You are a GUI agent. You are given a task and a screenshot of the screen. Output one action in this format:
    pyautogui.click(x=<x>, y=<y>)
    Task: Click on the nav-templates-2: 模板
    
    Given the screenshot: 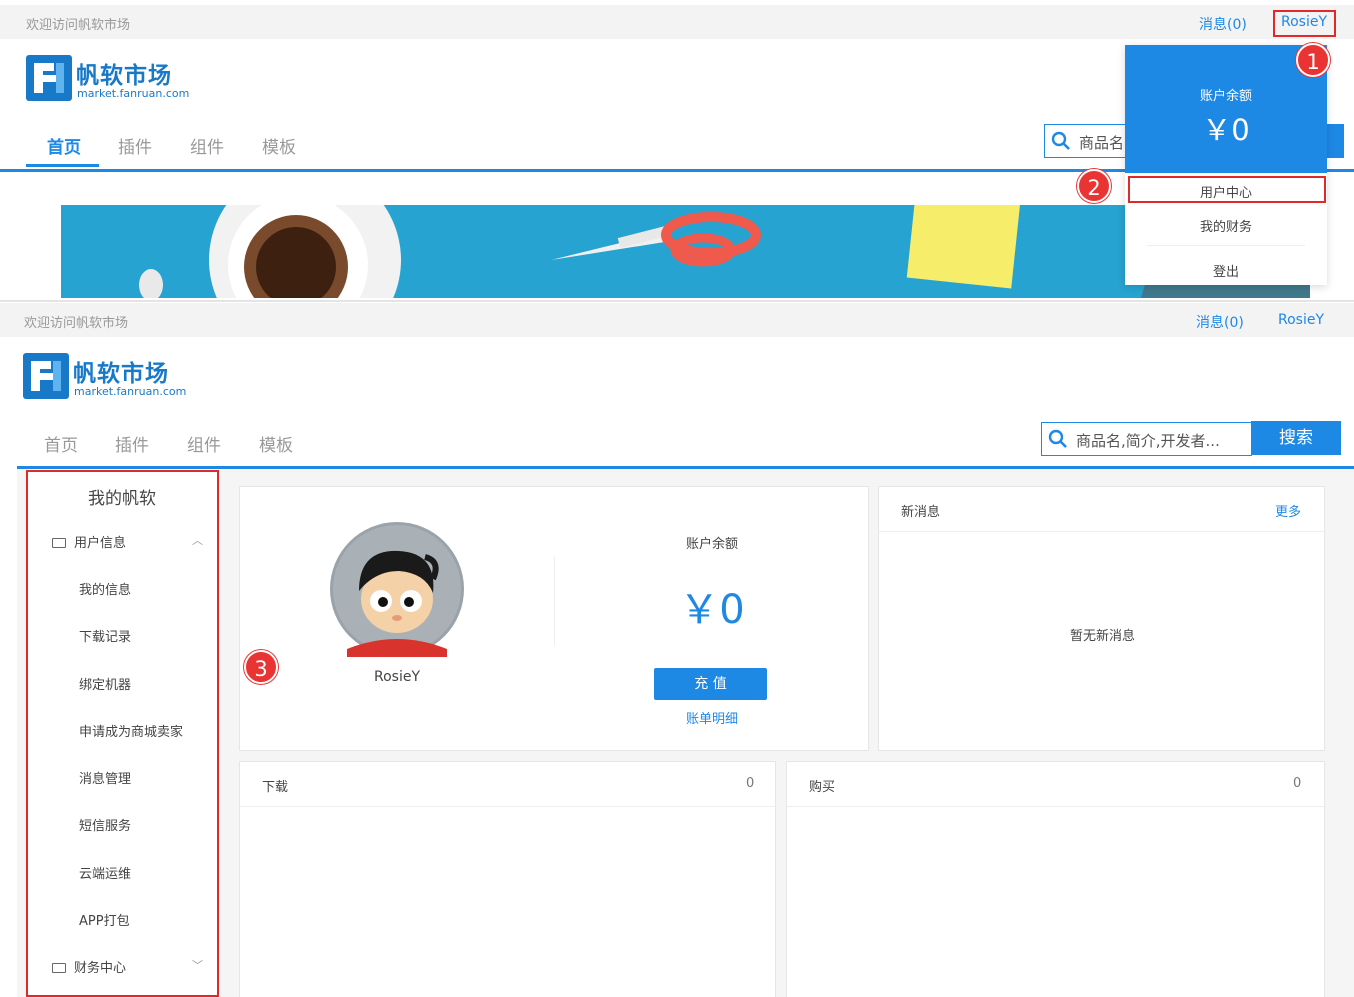 What is the action you would take?
    pyautogui.click(x=276, y=443)
    